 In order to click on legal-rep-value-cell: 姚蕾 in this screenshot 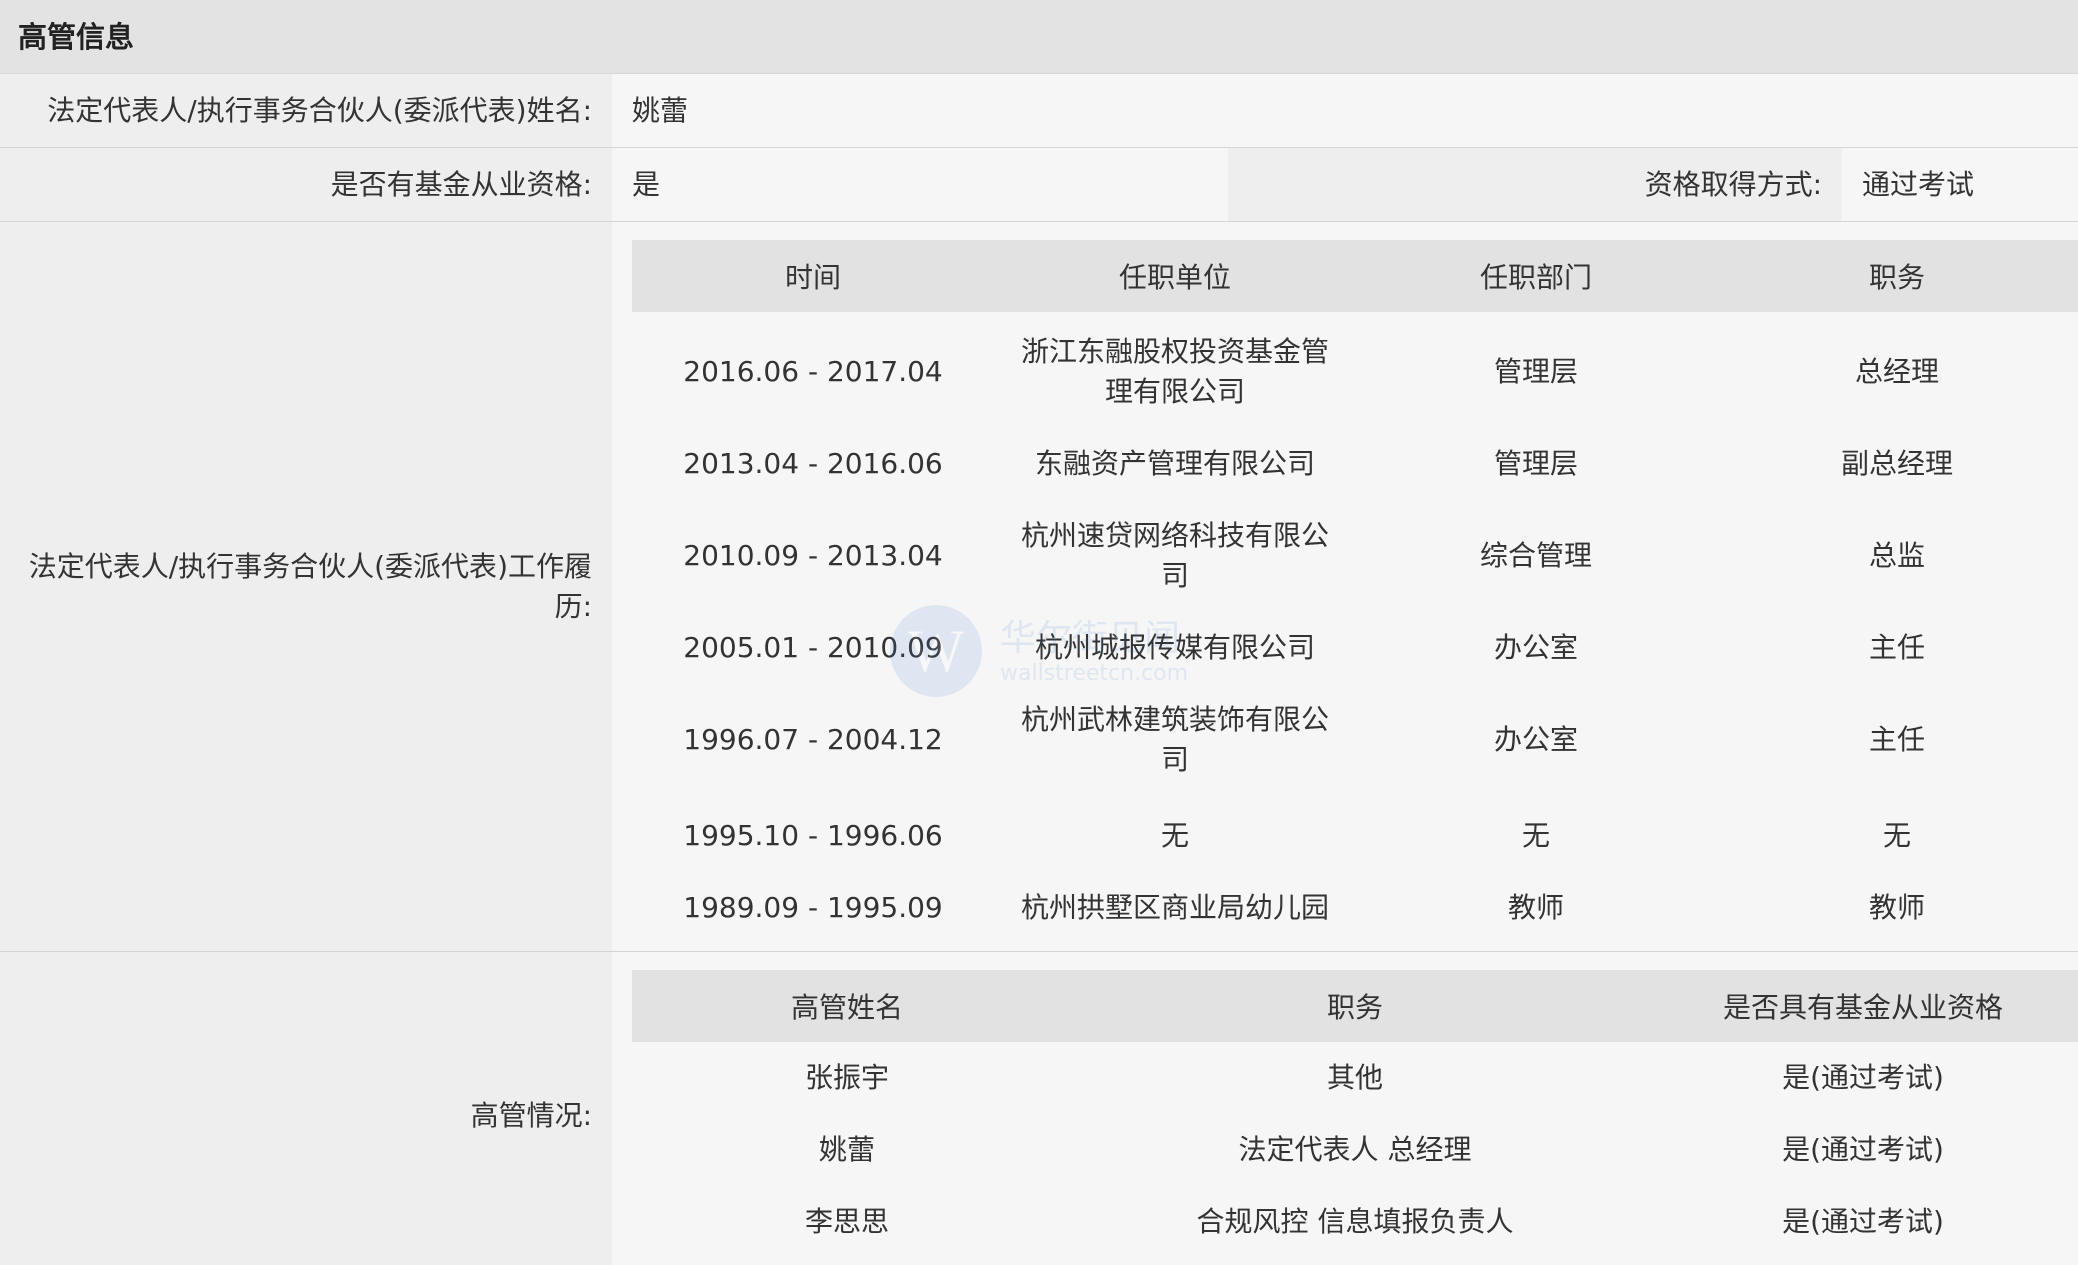, I will do `click(1345, 110)`.